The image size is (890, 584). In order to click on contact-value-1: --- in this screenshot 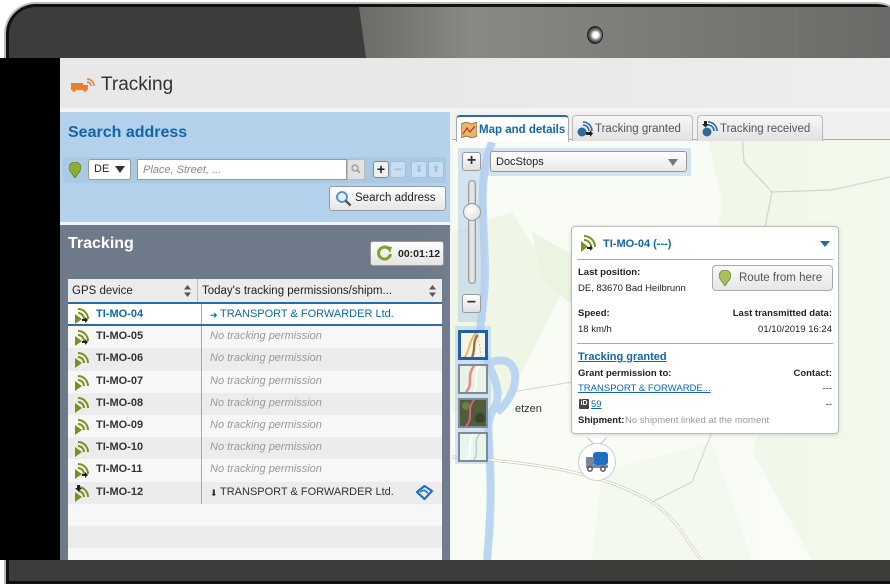, I will do `click(827, 388)`.